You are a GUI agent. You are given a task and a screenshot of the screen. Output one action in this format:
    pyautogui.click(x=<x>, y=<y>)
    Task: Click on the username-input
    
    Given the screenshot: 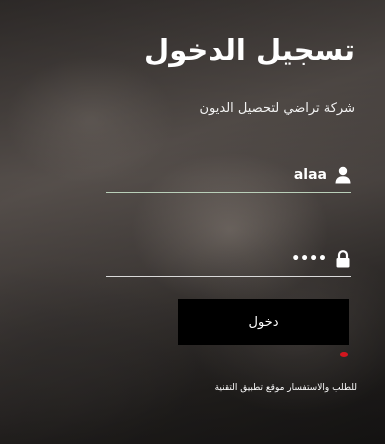 What is the action you would take?
    pyautogui.click(x=219, y=175)
    